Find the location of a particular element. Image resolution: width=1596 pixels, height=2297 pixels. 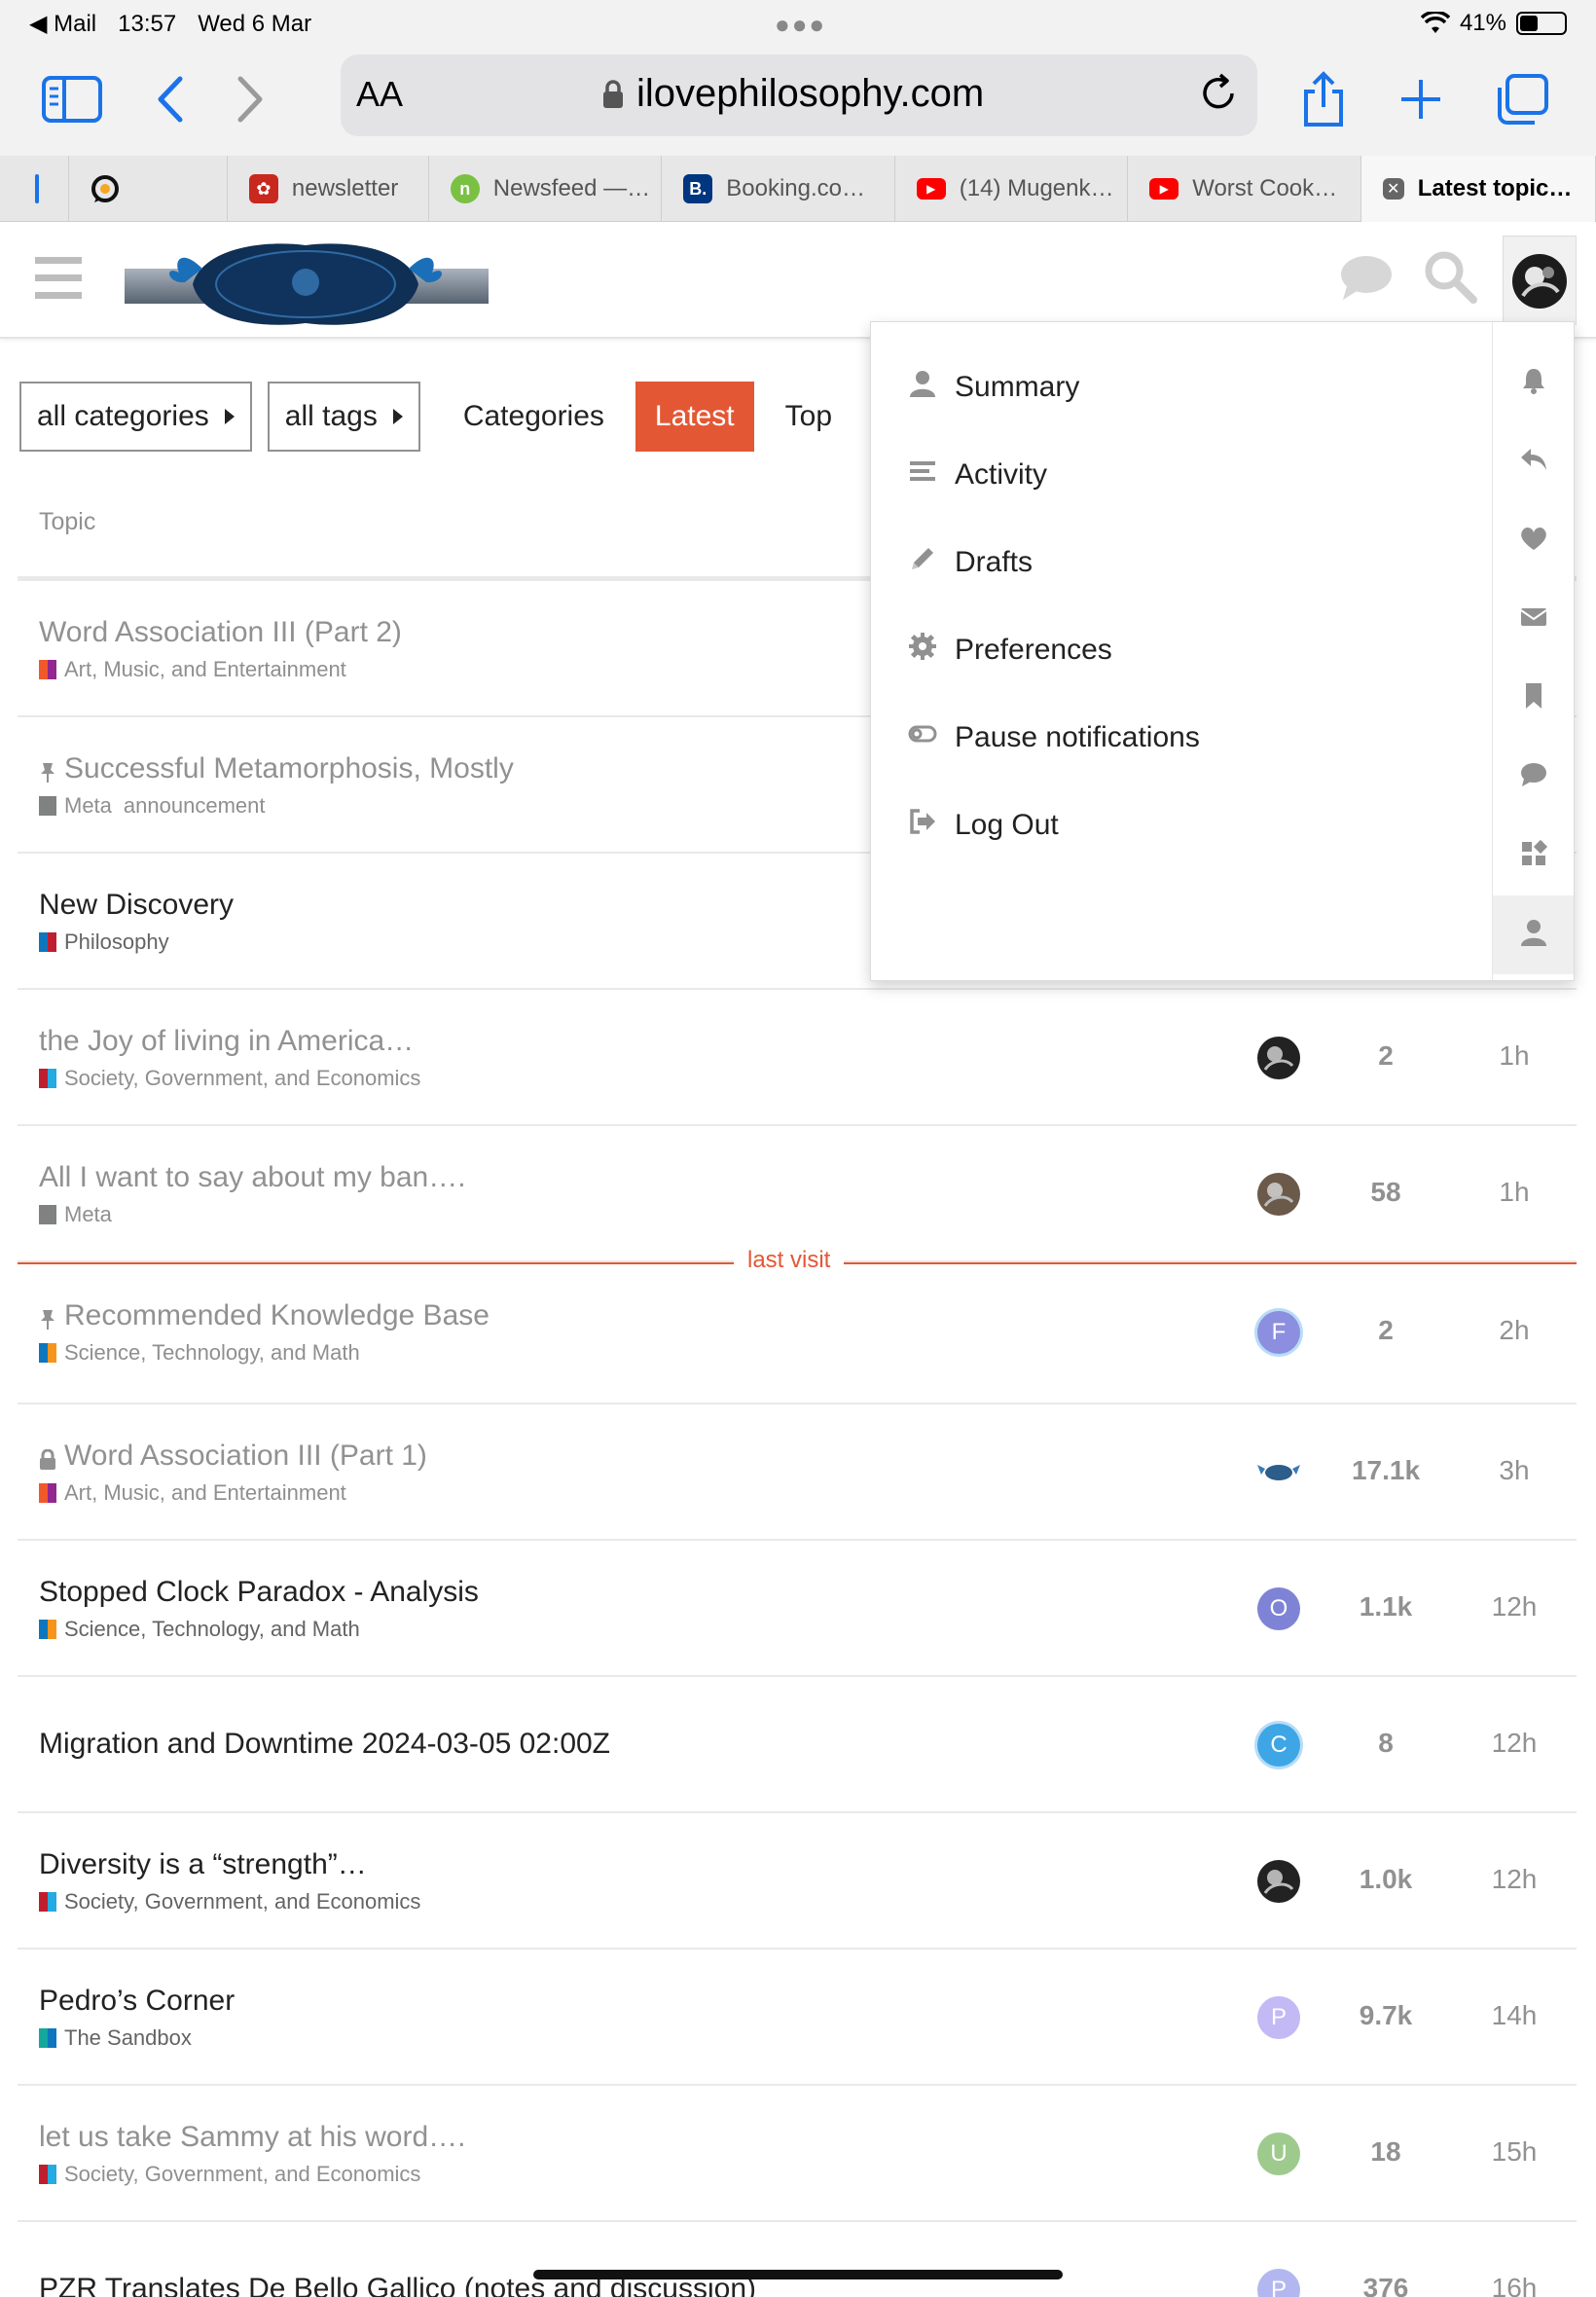

multitasking-dots-icon: ●●● is located at coordinates (800, 25).